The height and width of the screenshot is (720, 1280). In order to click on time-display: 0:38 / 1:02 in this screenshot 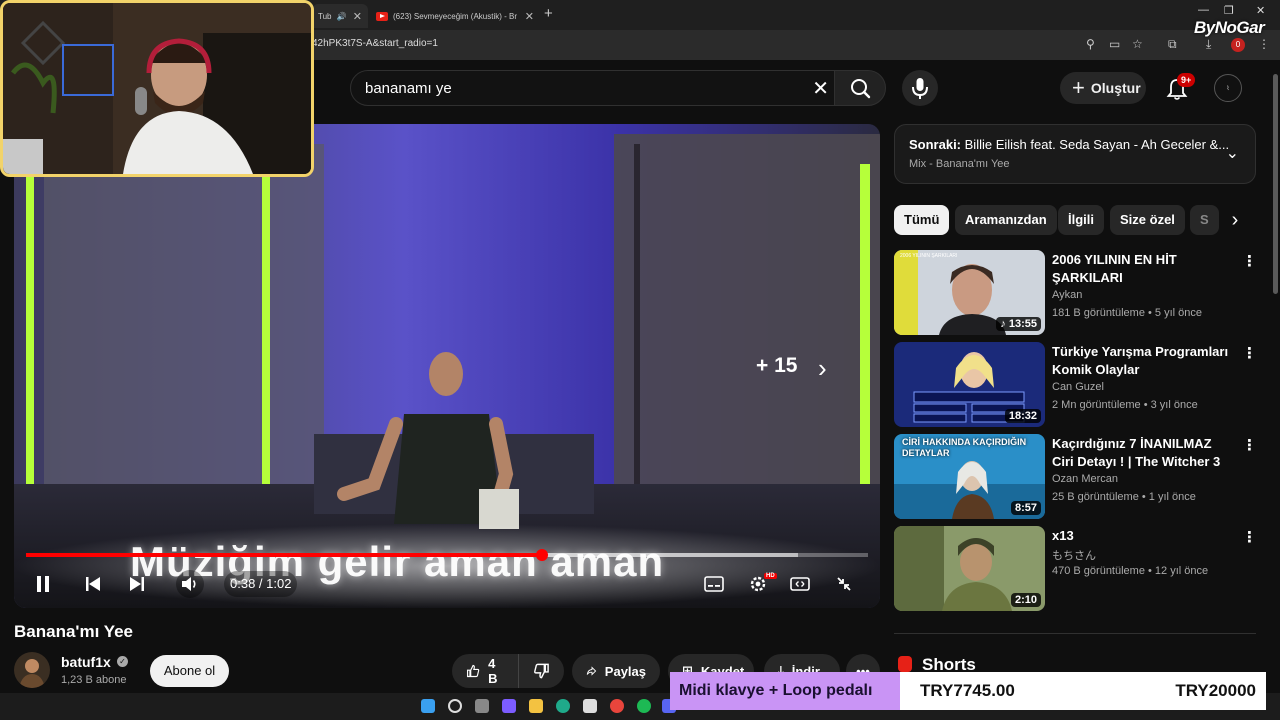, I will do `click(261, 584)`.